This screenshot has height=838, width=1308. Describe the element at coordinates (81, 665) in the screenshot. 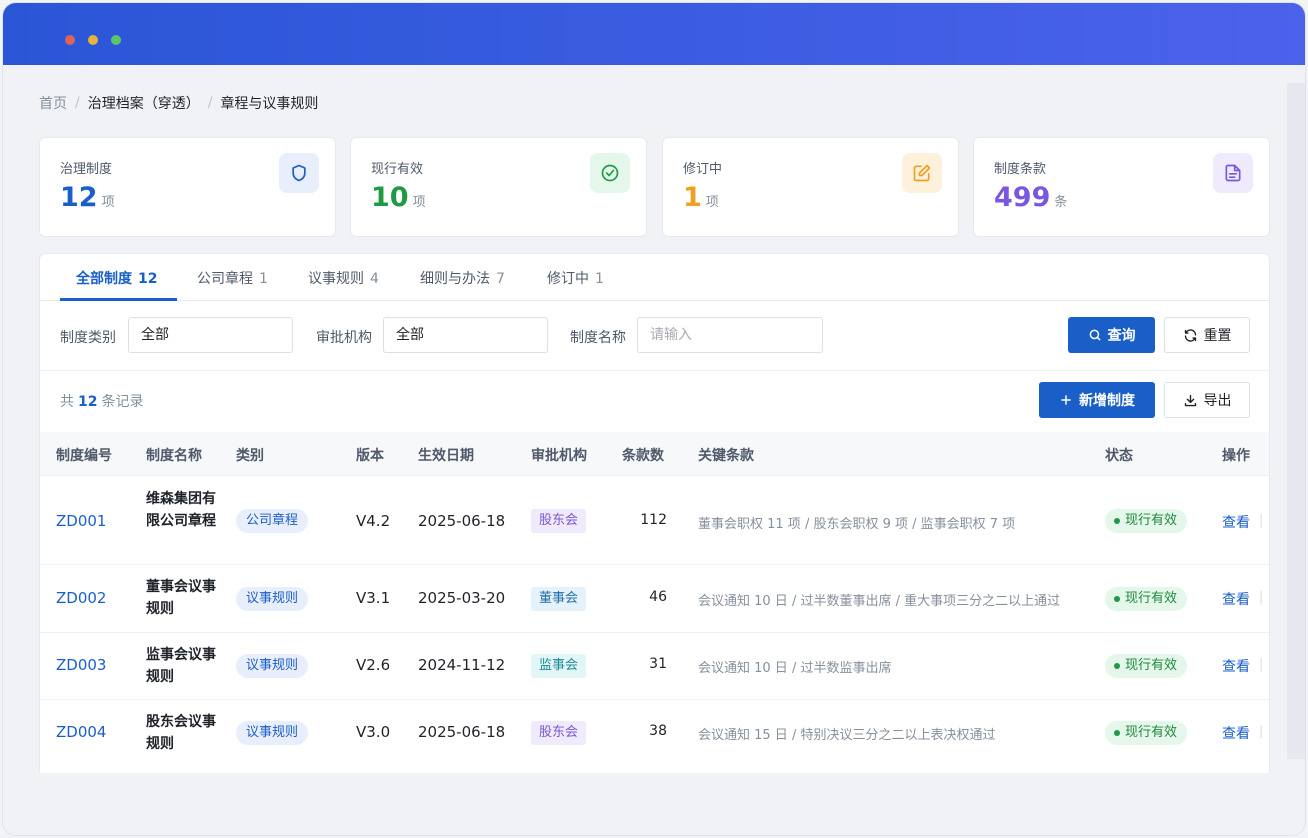

I see `system-code-link: ZD003` at that location.